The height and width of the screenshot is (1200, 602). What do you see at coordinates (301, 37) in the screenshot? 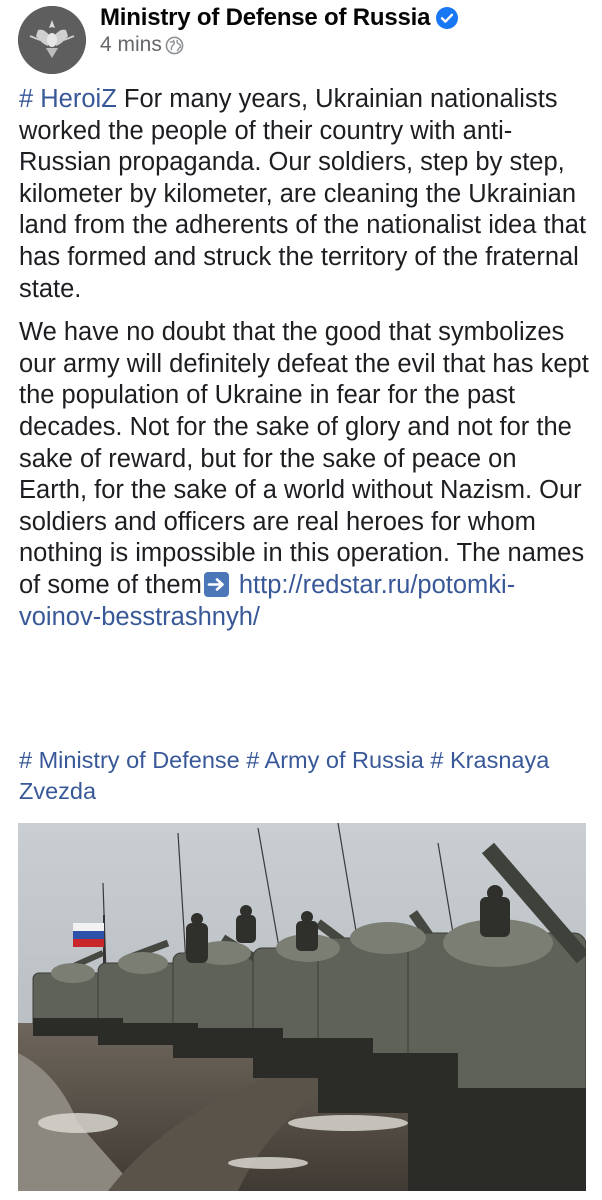
I see `post-header: Ministry of Defense of Russia 4 mins` at bounding box center [301, 37].